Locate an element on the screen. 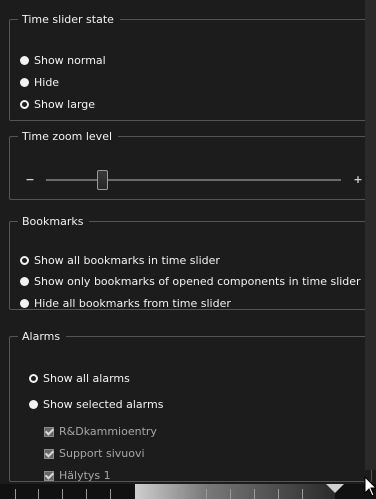  zoom-slider-thumb is located at coordinates (102, 180).